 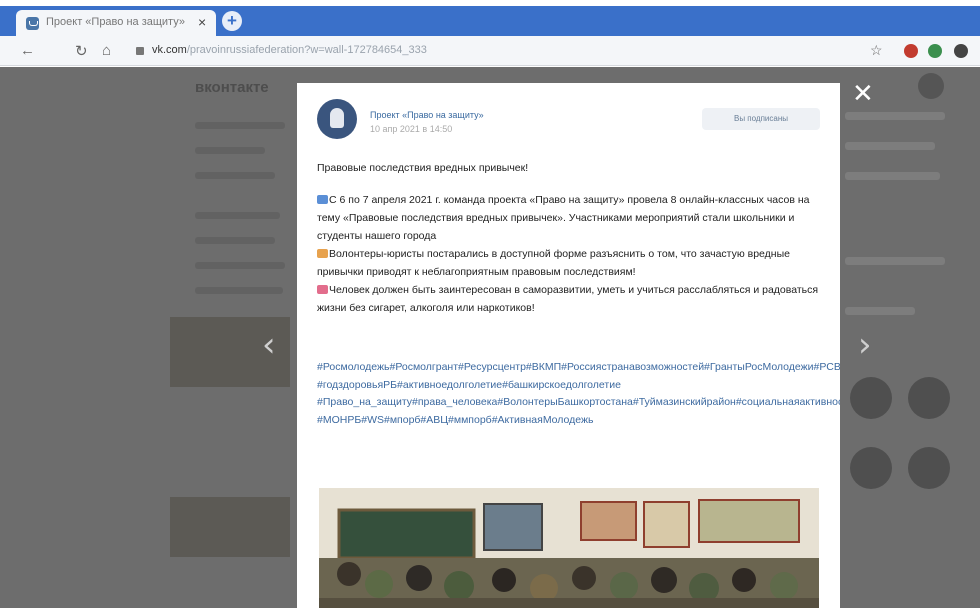 I want to click on lock-icon, so click(x=140, y=51).